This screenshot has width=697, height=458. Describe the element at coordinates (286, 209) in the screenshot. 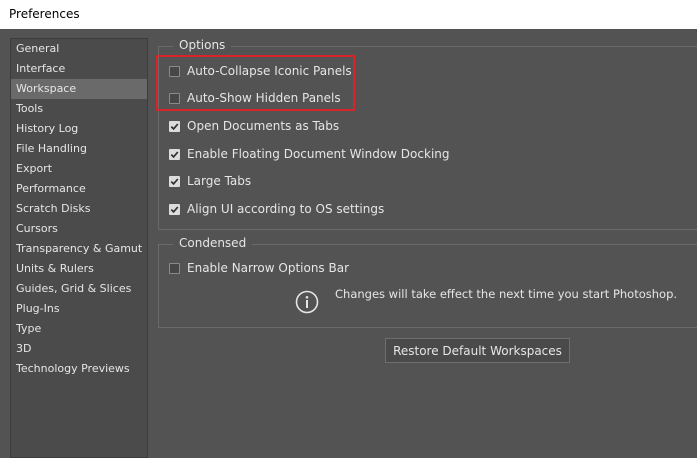

I see `option-label: Align UI according to OS settings` at that location.